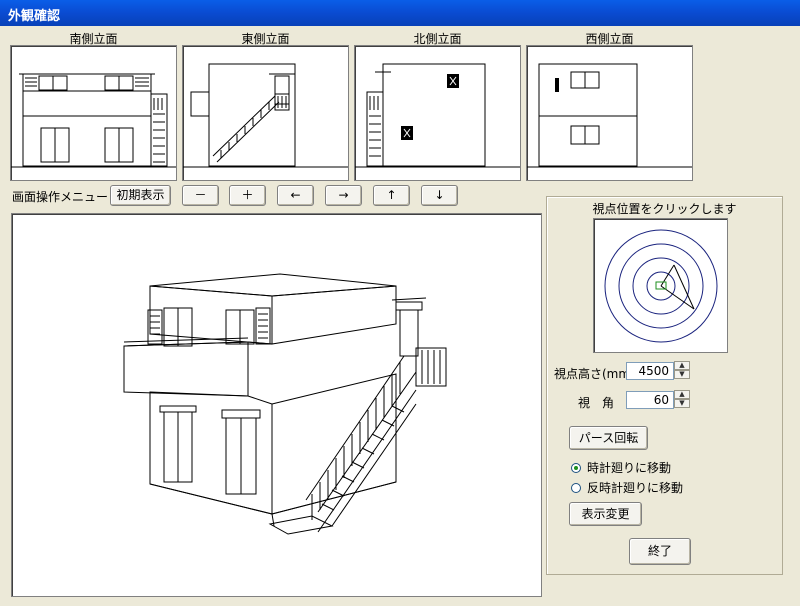 This screenshot has height=606, width=800. What do you see at coordinates (200, 195) in the screenshot?
I see `zoom-out-button: －` at bounding box center [200, 195].